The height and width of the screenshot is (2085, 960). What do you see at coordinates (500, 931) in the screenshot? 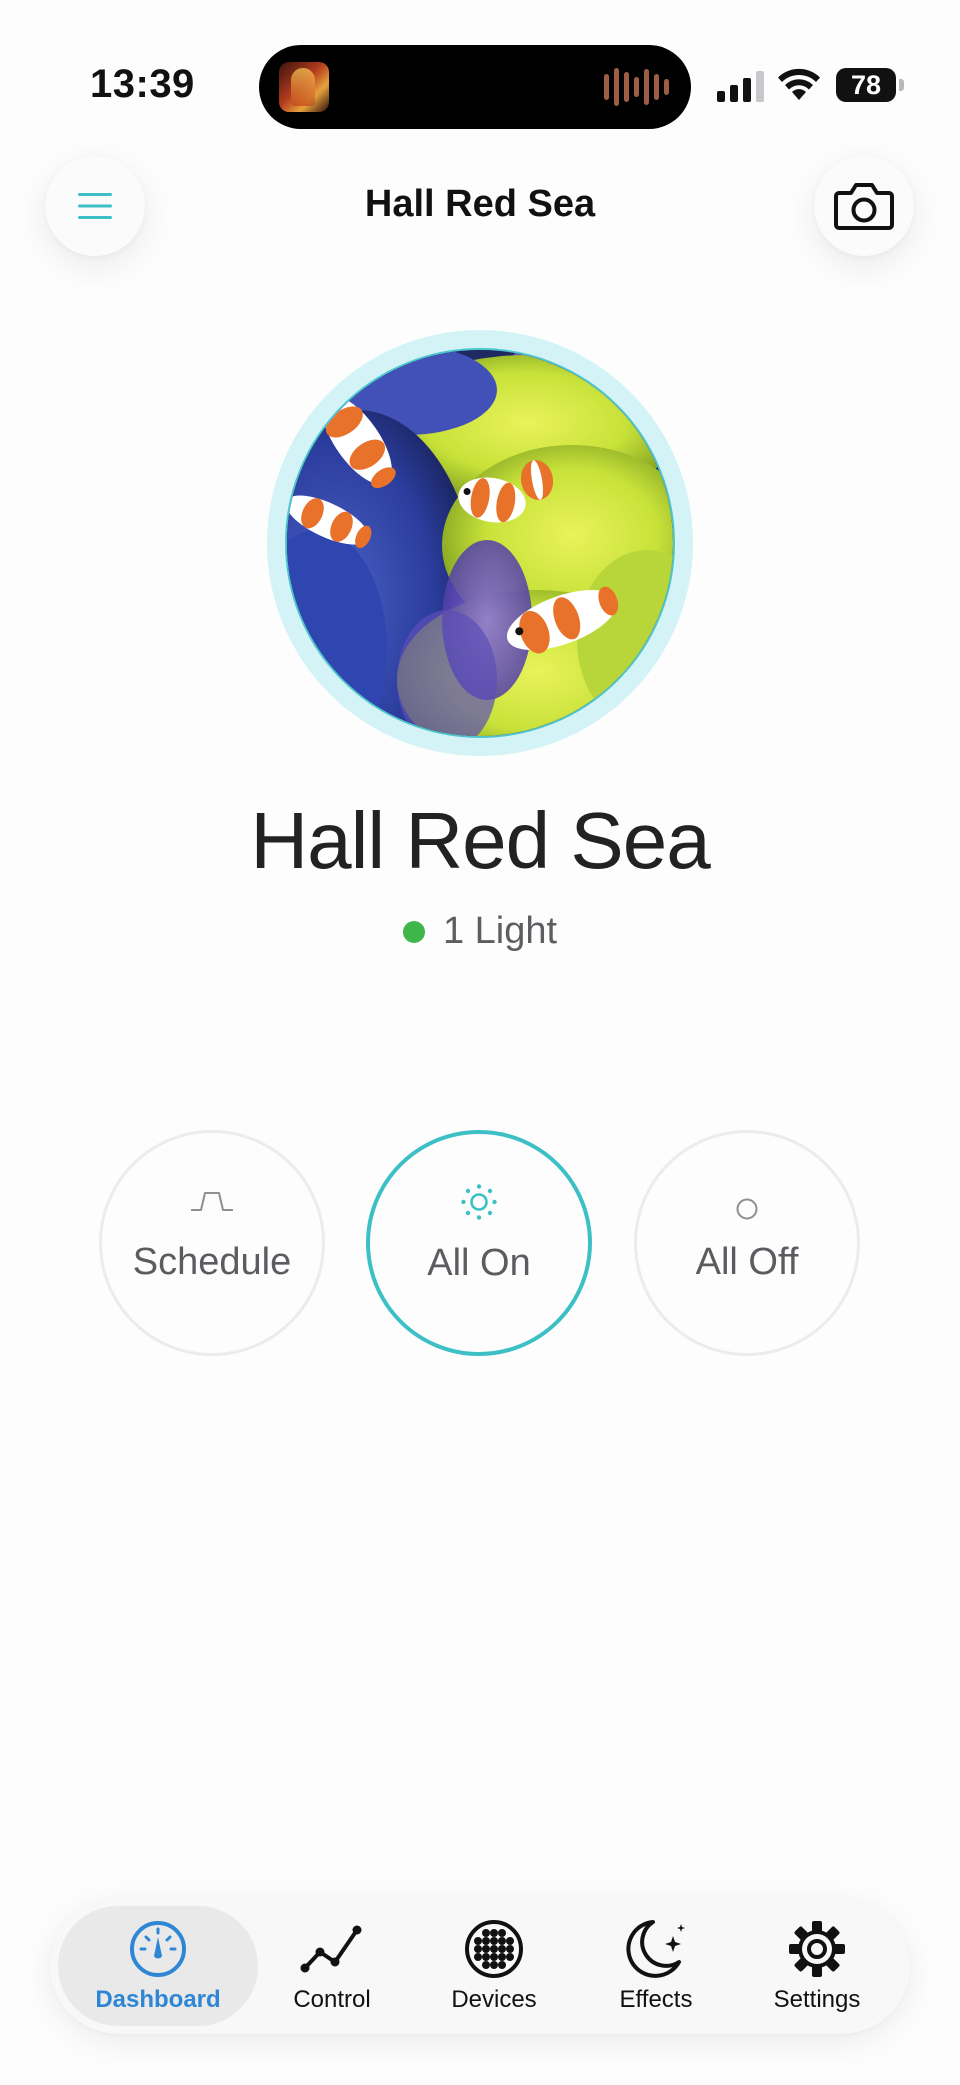
I see `tank-status-text: 1 Light` at bounding box center [500, 931].